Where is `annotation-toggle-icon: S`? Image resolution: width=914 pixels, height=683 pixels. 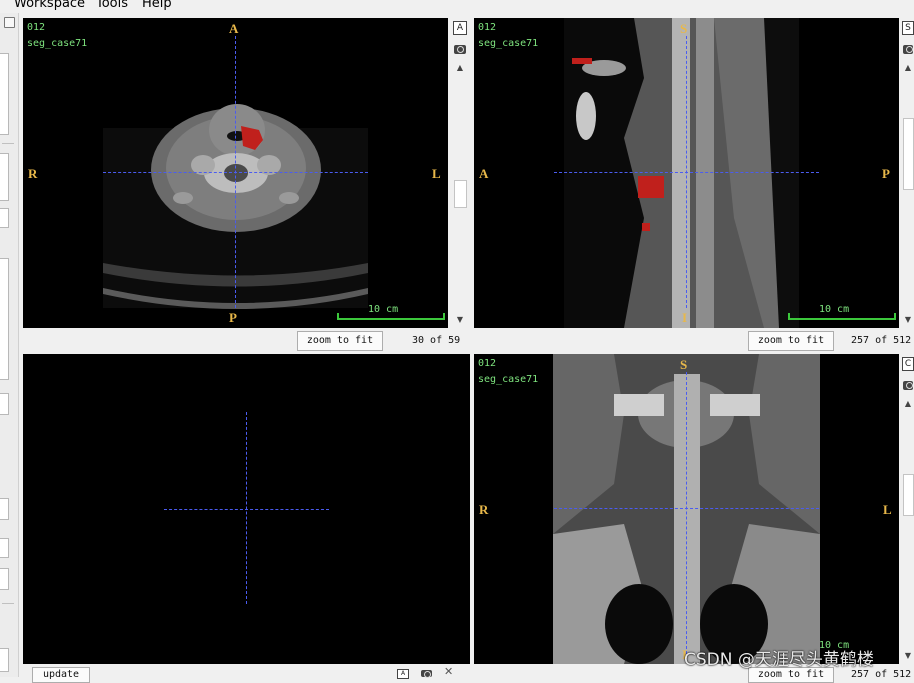
annotation-toggle-icon: S is located at coordinates (908, 28).